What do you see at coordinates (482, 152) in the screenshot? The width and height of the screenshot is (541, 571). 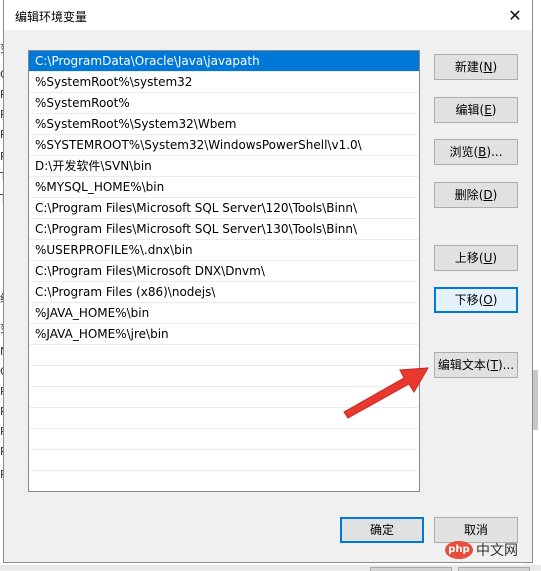 I see `browse-button-key: B` at bounding box center [482, 152].